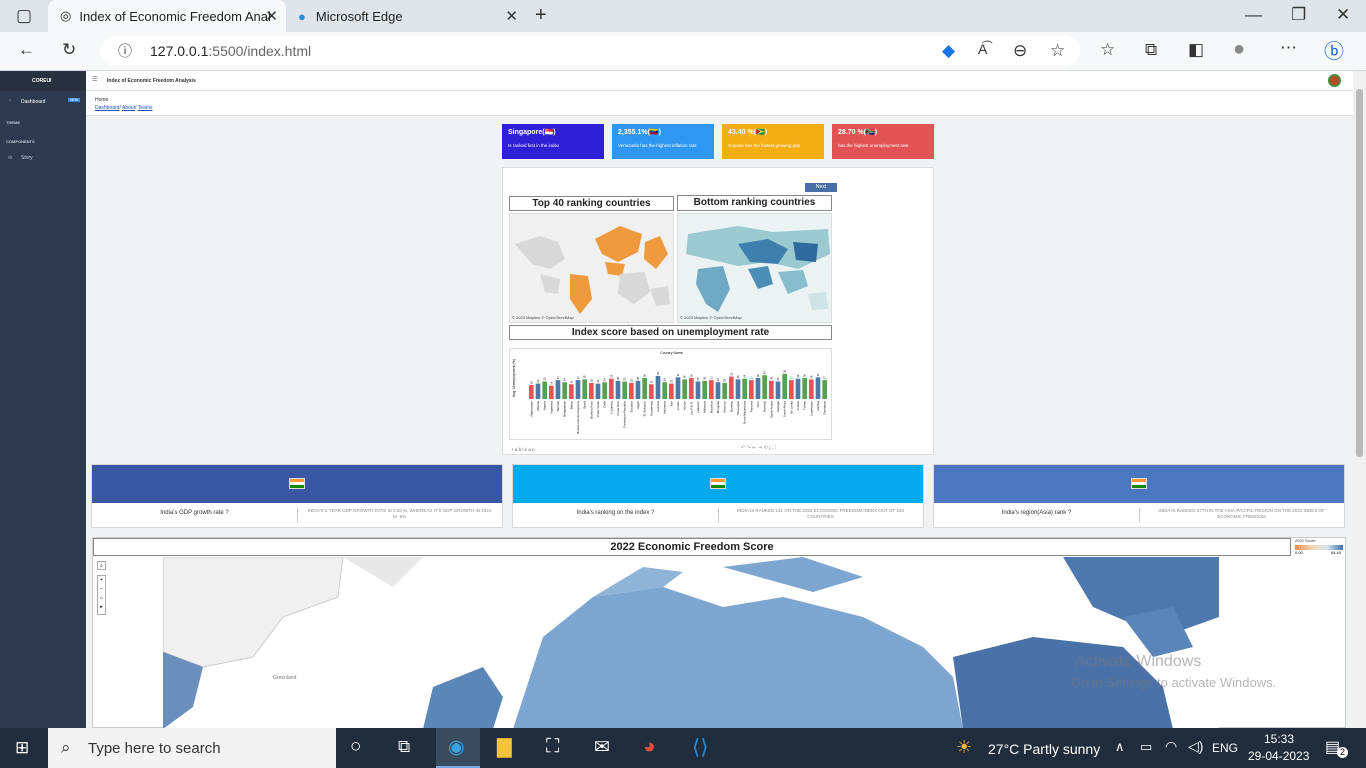  What do you see at coordinates (1020, 51) in the screenshot?
I see `zoom-out-icon: ⊖` at bounding box center [1020, 51].